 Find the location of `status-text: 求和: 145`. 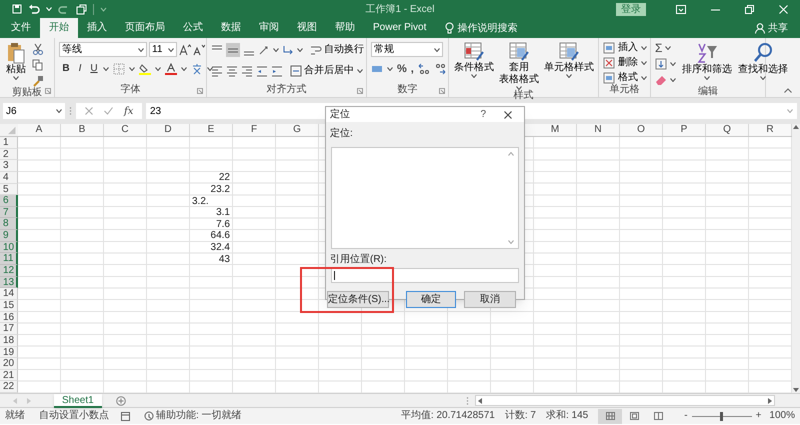

status-text: 求和: 145 is located at coordinates (567, 416).